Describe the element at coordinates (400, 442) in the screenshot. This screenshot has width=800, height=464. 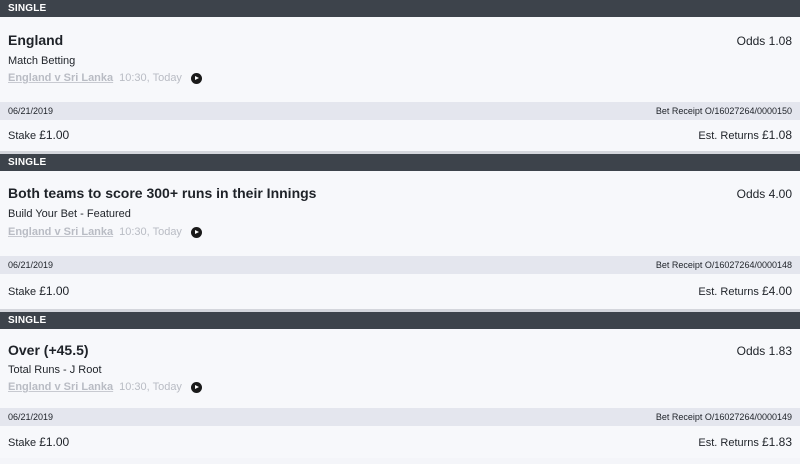
I see `stake-row: Stake £1.00 Est. Returns £1.83` at that location.